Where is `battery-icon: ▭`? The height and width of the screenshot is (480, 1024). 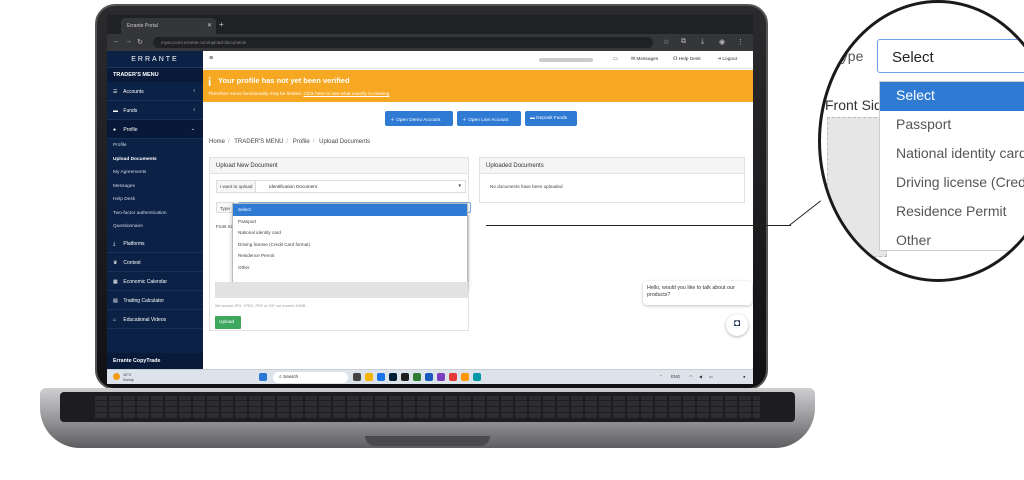
battery-icon: ▭ is located at coordinates (711, 376).